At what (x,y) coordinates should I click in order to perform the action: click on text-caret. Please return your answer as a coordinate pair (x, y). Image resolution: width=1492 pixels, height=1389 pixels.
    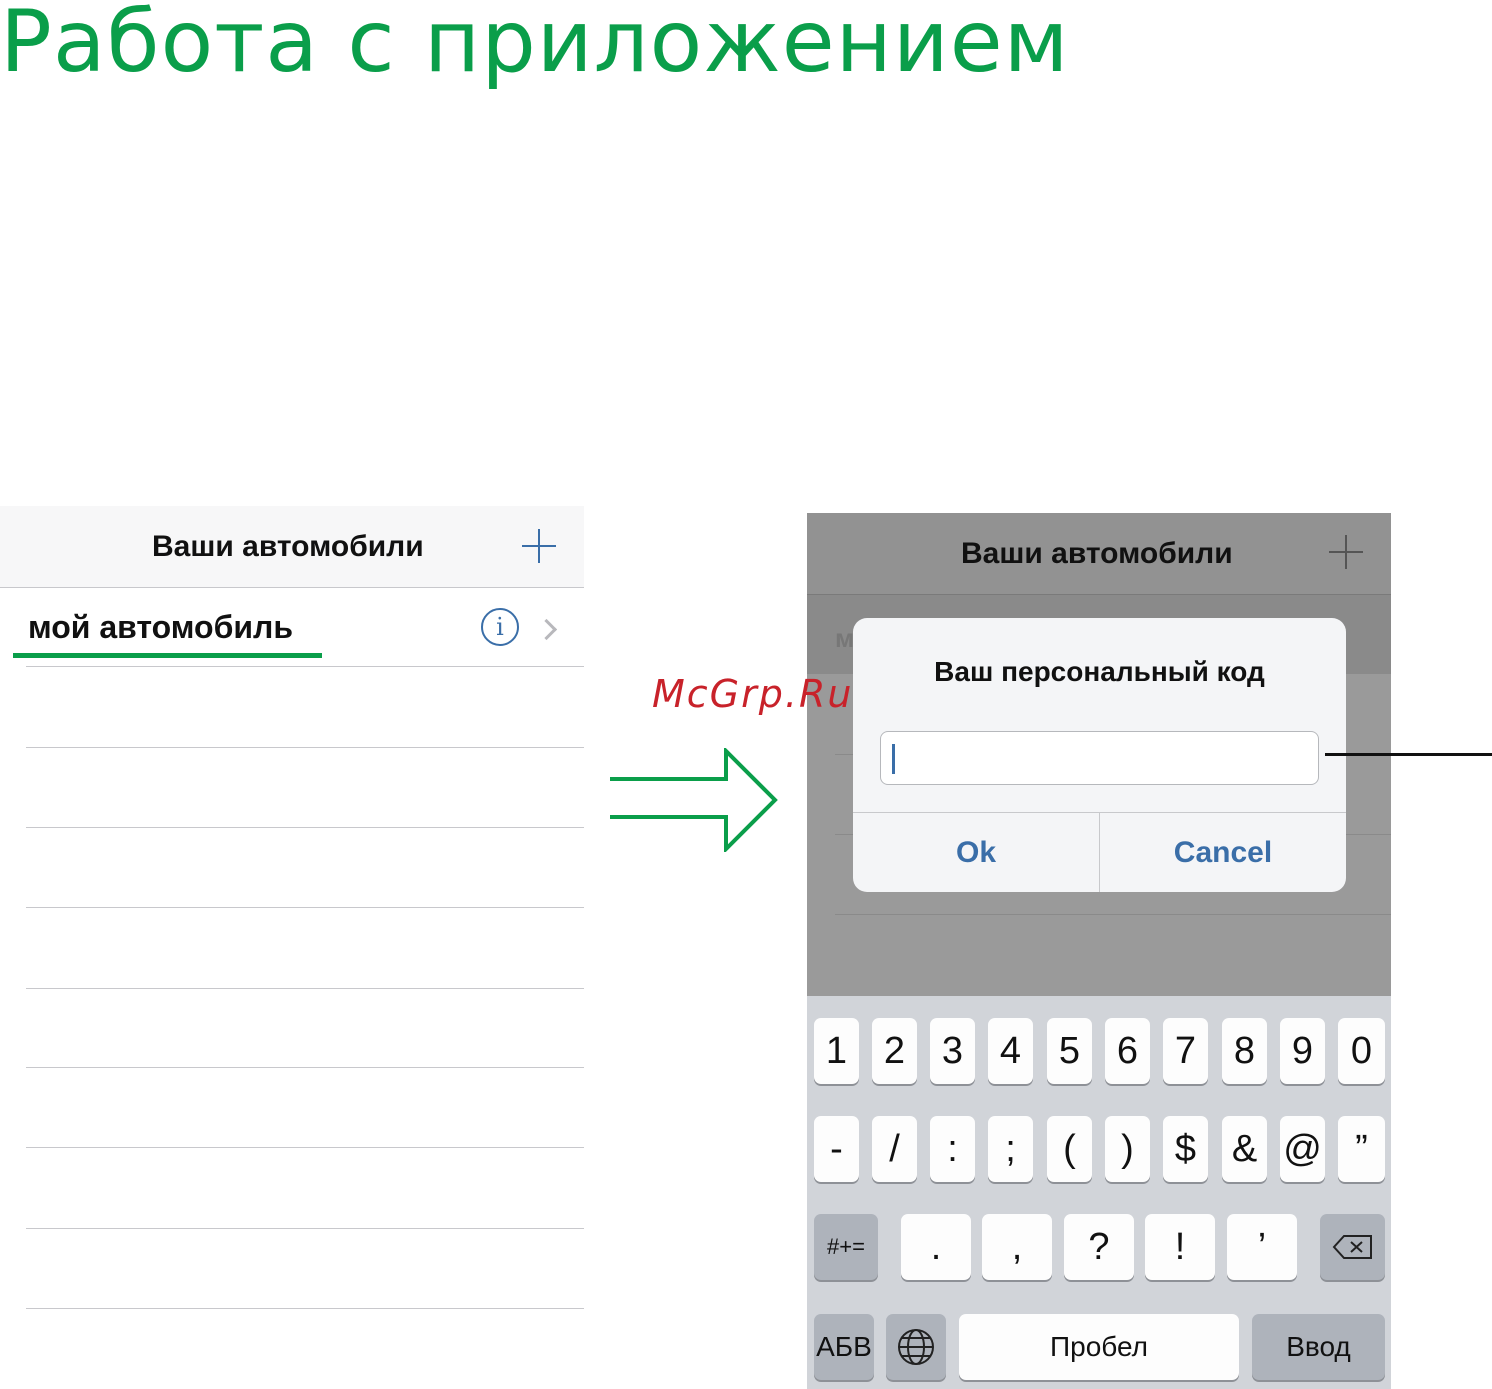
    Looking at the image, I should click on (893, 759).